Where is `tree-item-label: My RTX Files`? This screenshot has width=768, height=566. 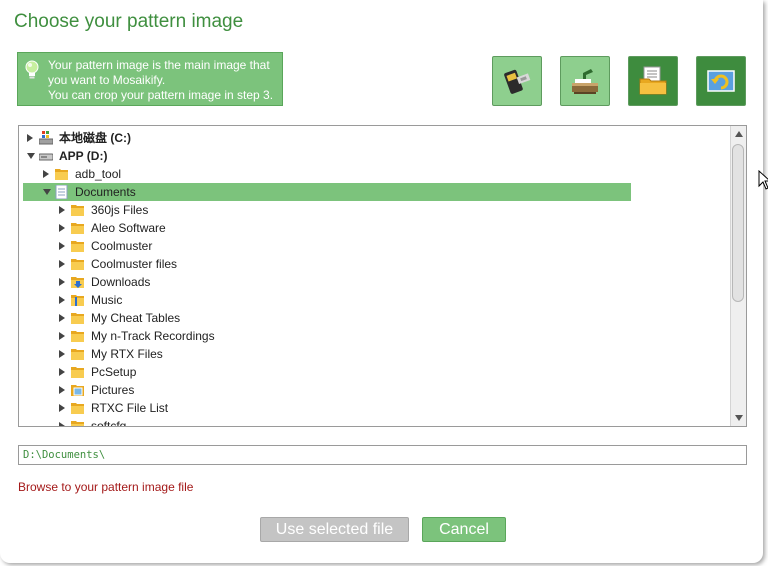 tree-item-label: My RTX Files is located at coordinates (127, 354).